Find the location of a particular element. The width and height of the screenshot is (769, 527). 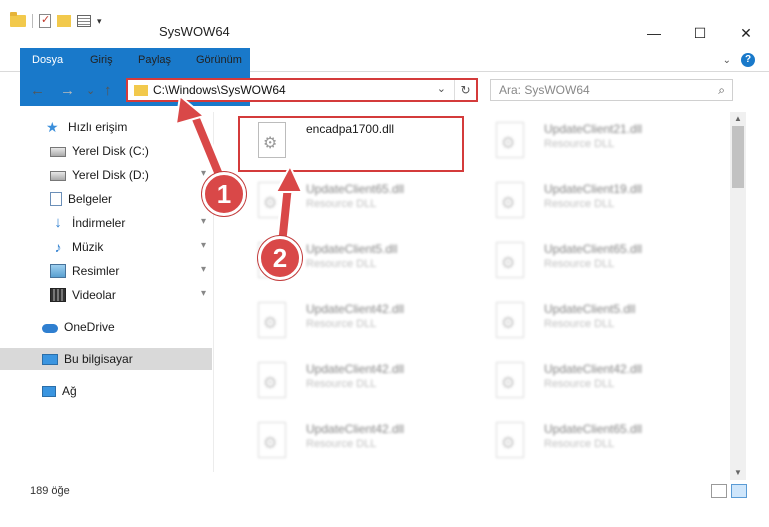

callout-badge-1: 1 is located at coordinates (224, 194).